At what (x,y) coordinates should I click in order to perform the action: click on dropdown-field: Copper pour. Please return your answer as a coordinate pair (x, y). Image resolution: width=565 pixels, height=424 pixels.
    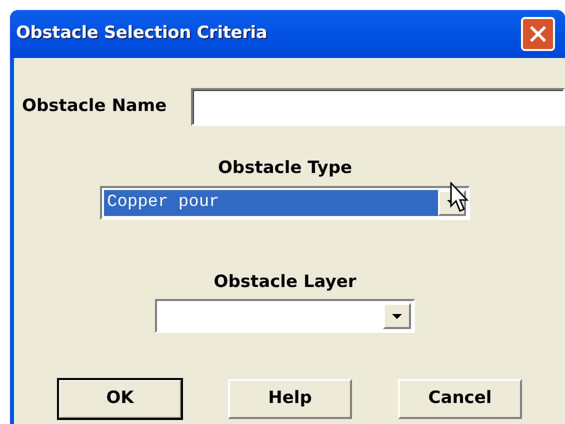
    Looking at the image, I should click on (285, 203).